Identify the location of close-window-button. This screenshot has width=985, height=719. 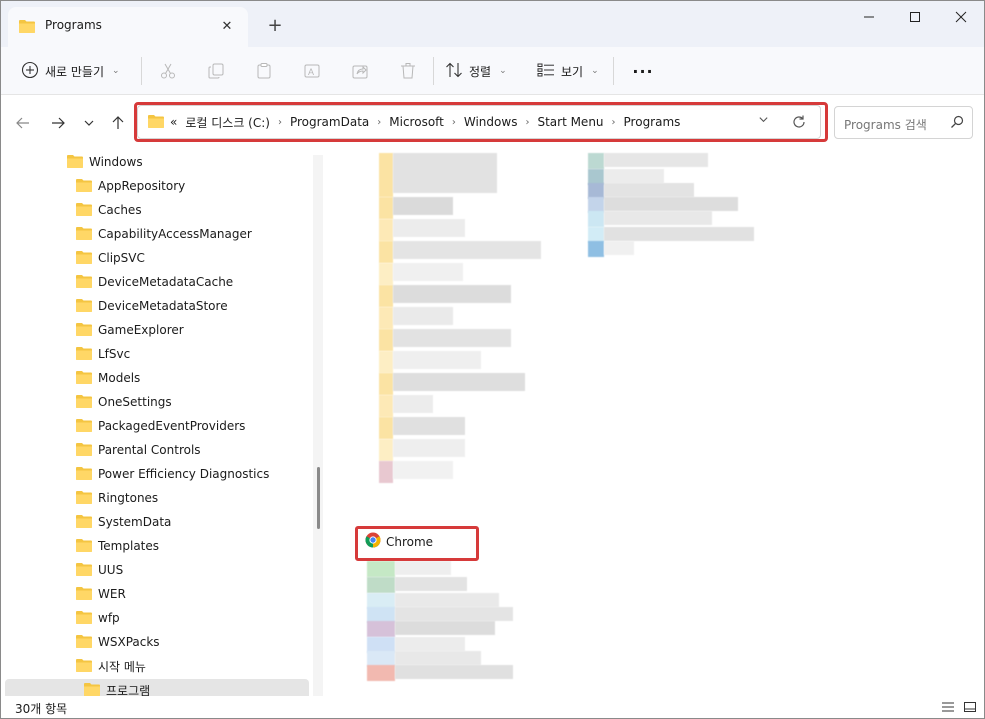
(961, 17).